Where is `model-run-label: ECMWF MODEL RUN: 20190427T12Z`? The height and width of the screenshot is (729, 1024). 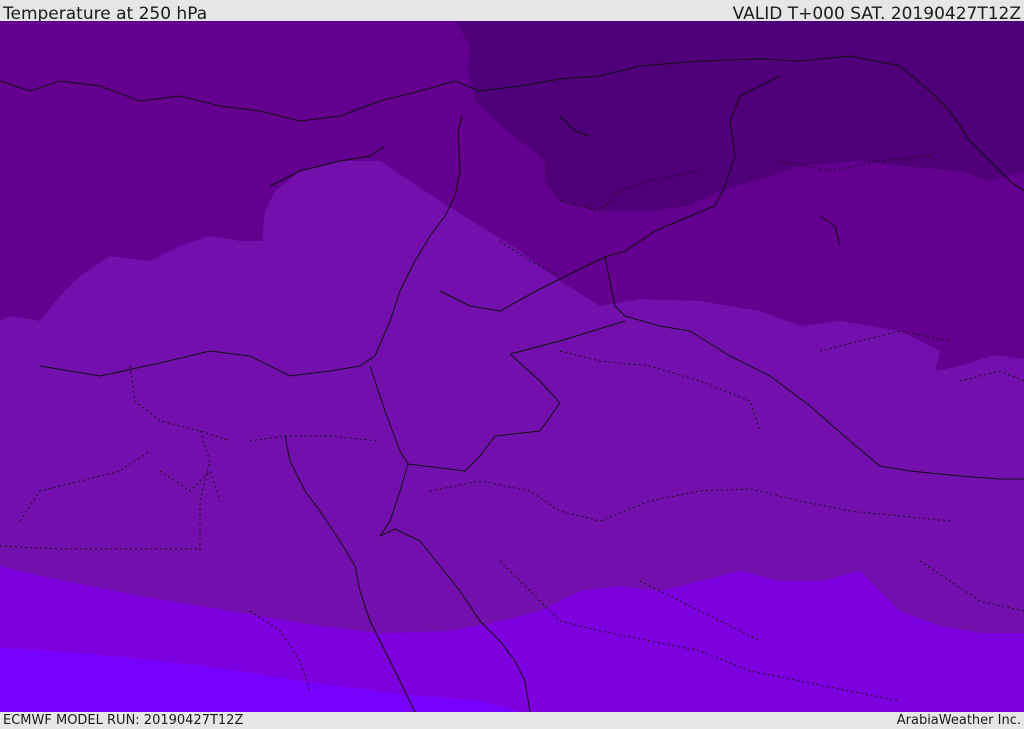
model-run-label: ECMWF MODEL RUN: 20190427T12Z is located at coordinates (123, 720).